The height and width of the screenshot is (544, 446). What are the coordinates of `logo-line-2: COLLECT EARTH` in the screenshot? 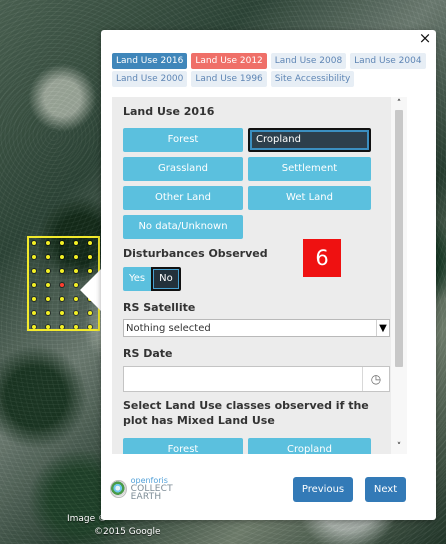 It's located at (151, 493).